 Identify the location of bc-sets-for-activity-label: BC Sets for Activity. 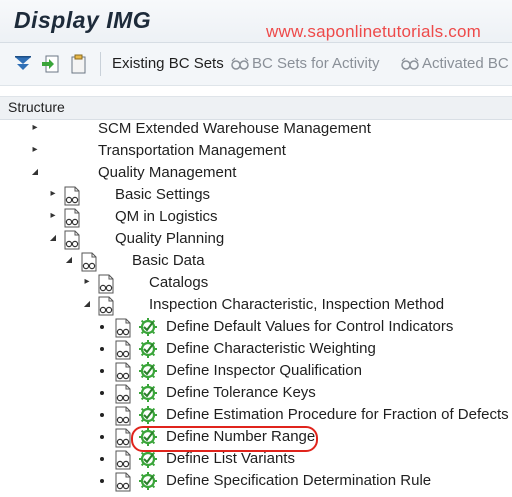
(316, 63).